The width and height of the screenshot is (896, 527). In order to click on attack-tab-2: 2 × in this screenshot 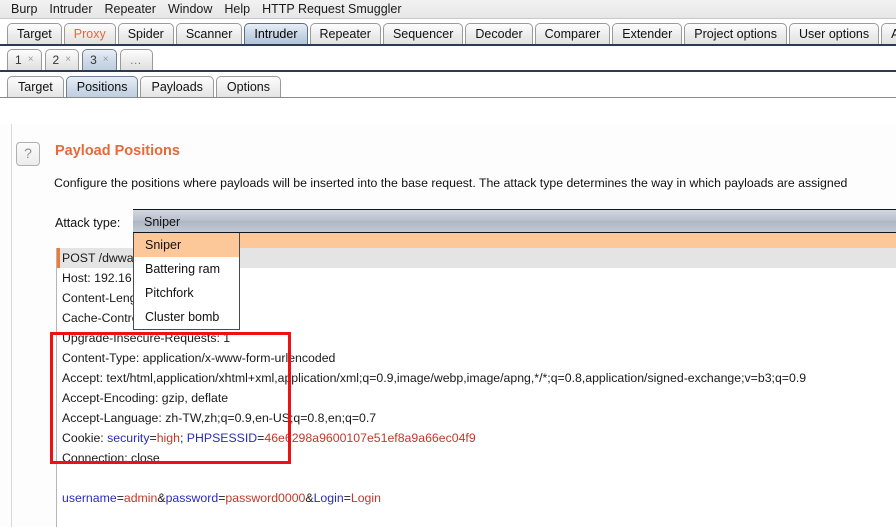, I will do `click(62, 59)`.